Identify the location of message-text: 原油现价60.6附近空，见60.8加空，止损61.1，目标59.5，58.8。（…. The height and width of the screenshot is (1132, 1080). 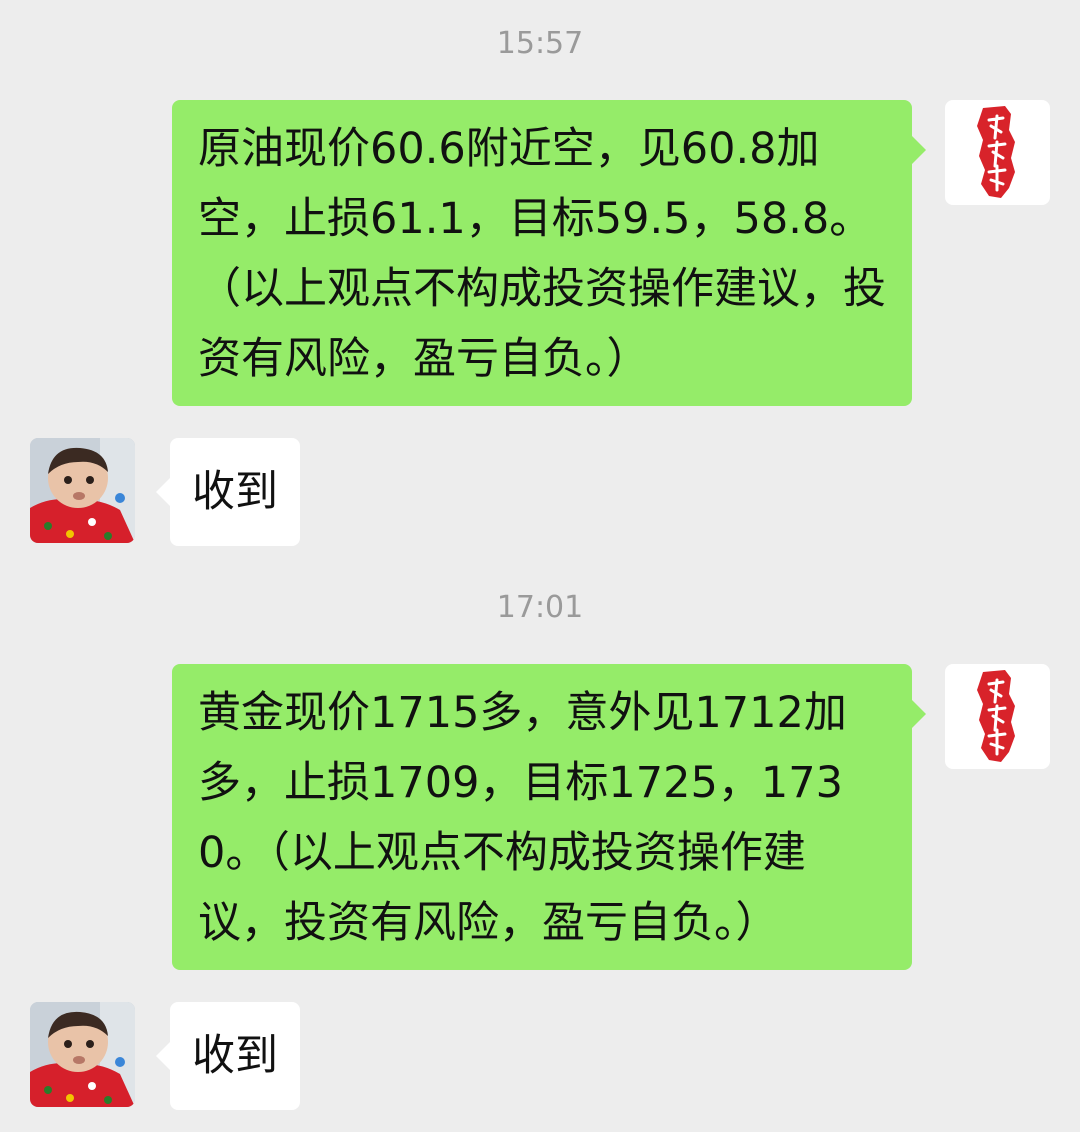
(542, 254).